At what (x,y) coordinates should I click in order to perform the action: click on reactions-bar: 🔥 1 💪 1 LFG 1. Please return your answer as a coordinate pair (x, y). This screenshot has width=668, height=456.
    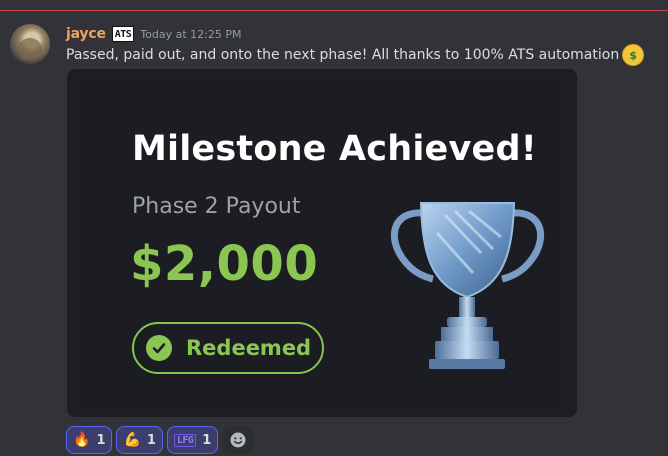
    Looking at the image, I should click on (160, 440).